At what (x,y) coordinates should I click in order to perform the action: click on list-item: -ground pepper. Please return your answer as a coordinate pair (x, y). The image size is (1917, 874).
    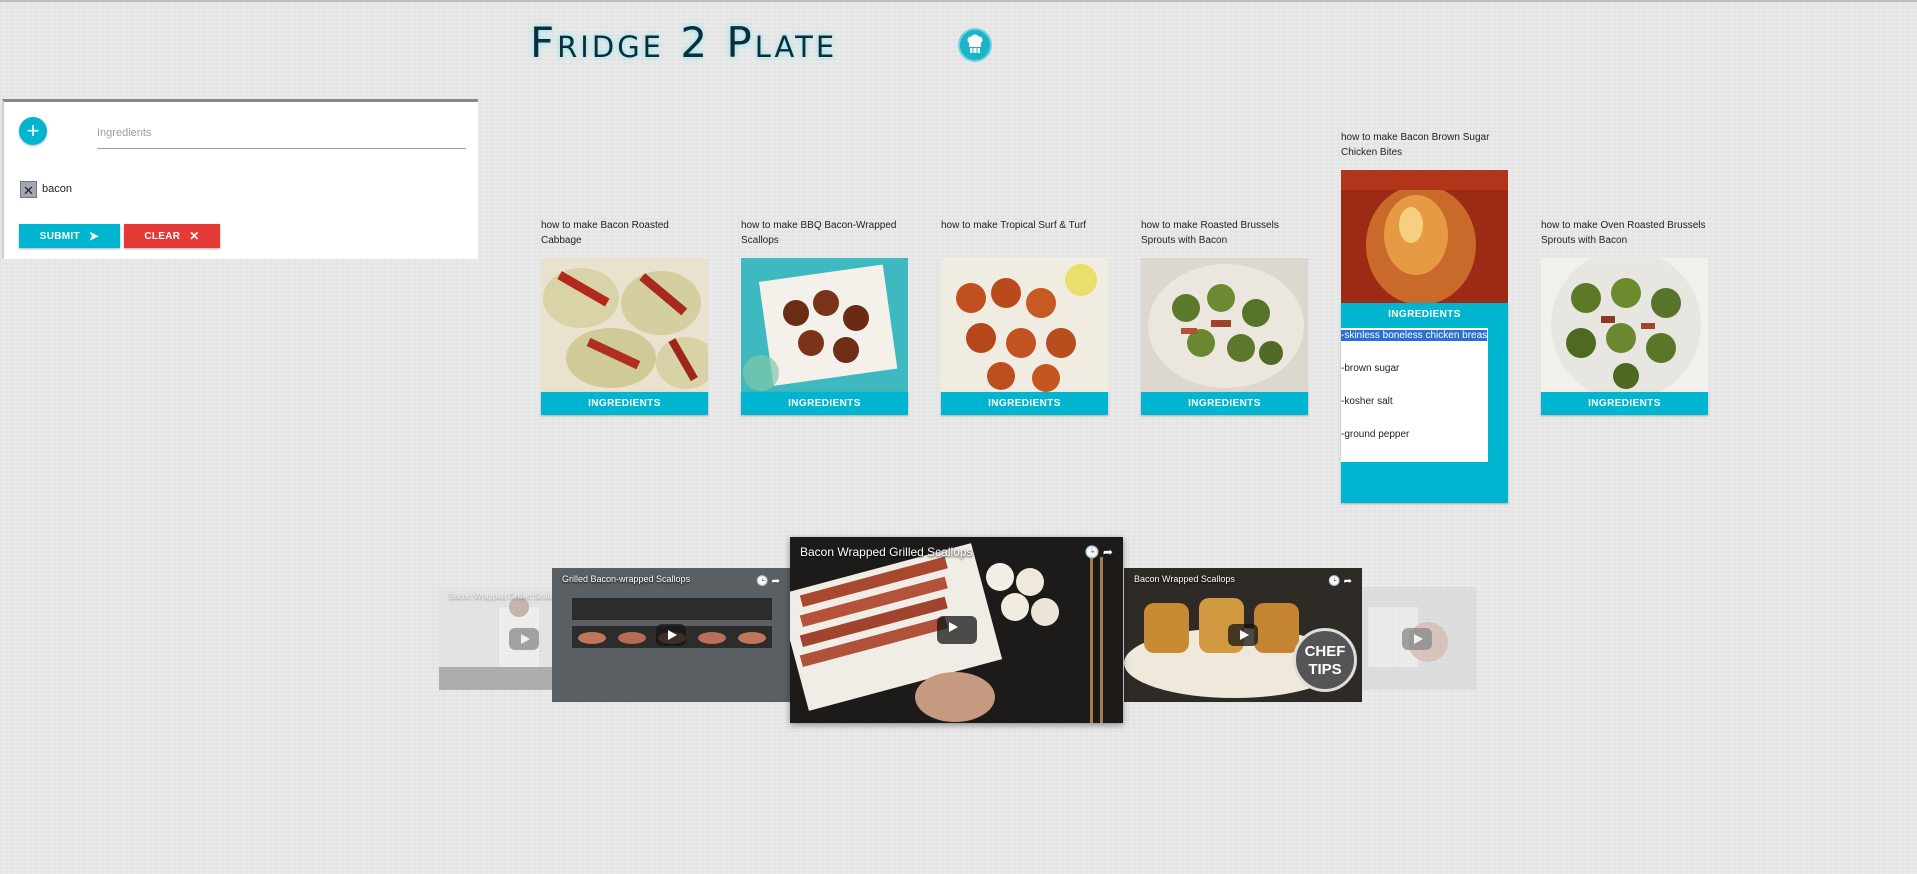
    Looking at the image, I should click on (1375, 434).